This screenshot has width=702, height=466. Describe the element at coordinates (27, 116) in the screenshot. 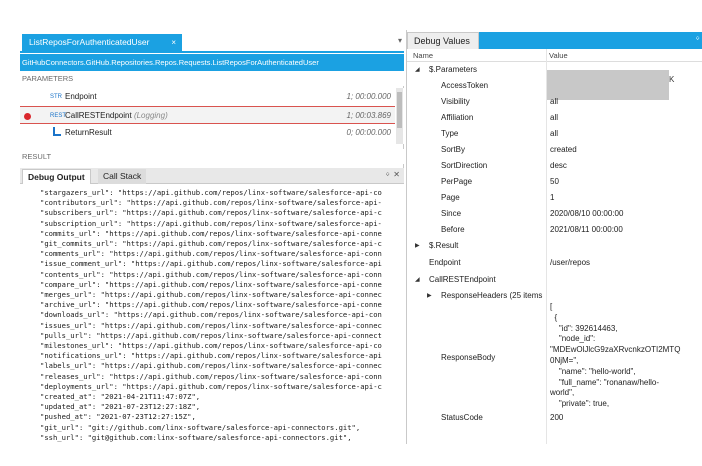

I see `breakpoint-icon` at that location.